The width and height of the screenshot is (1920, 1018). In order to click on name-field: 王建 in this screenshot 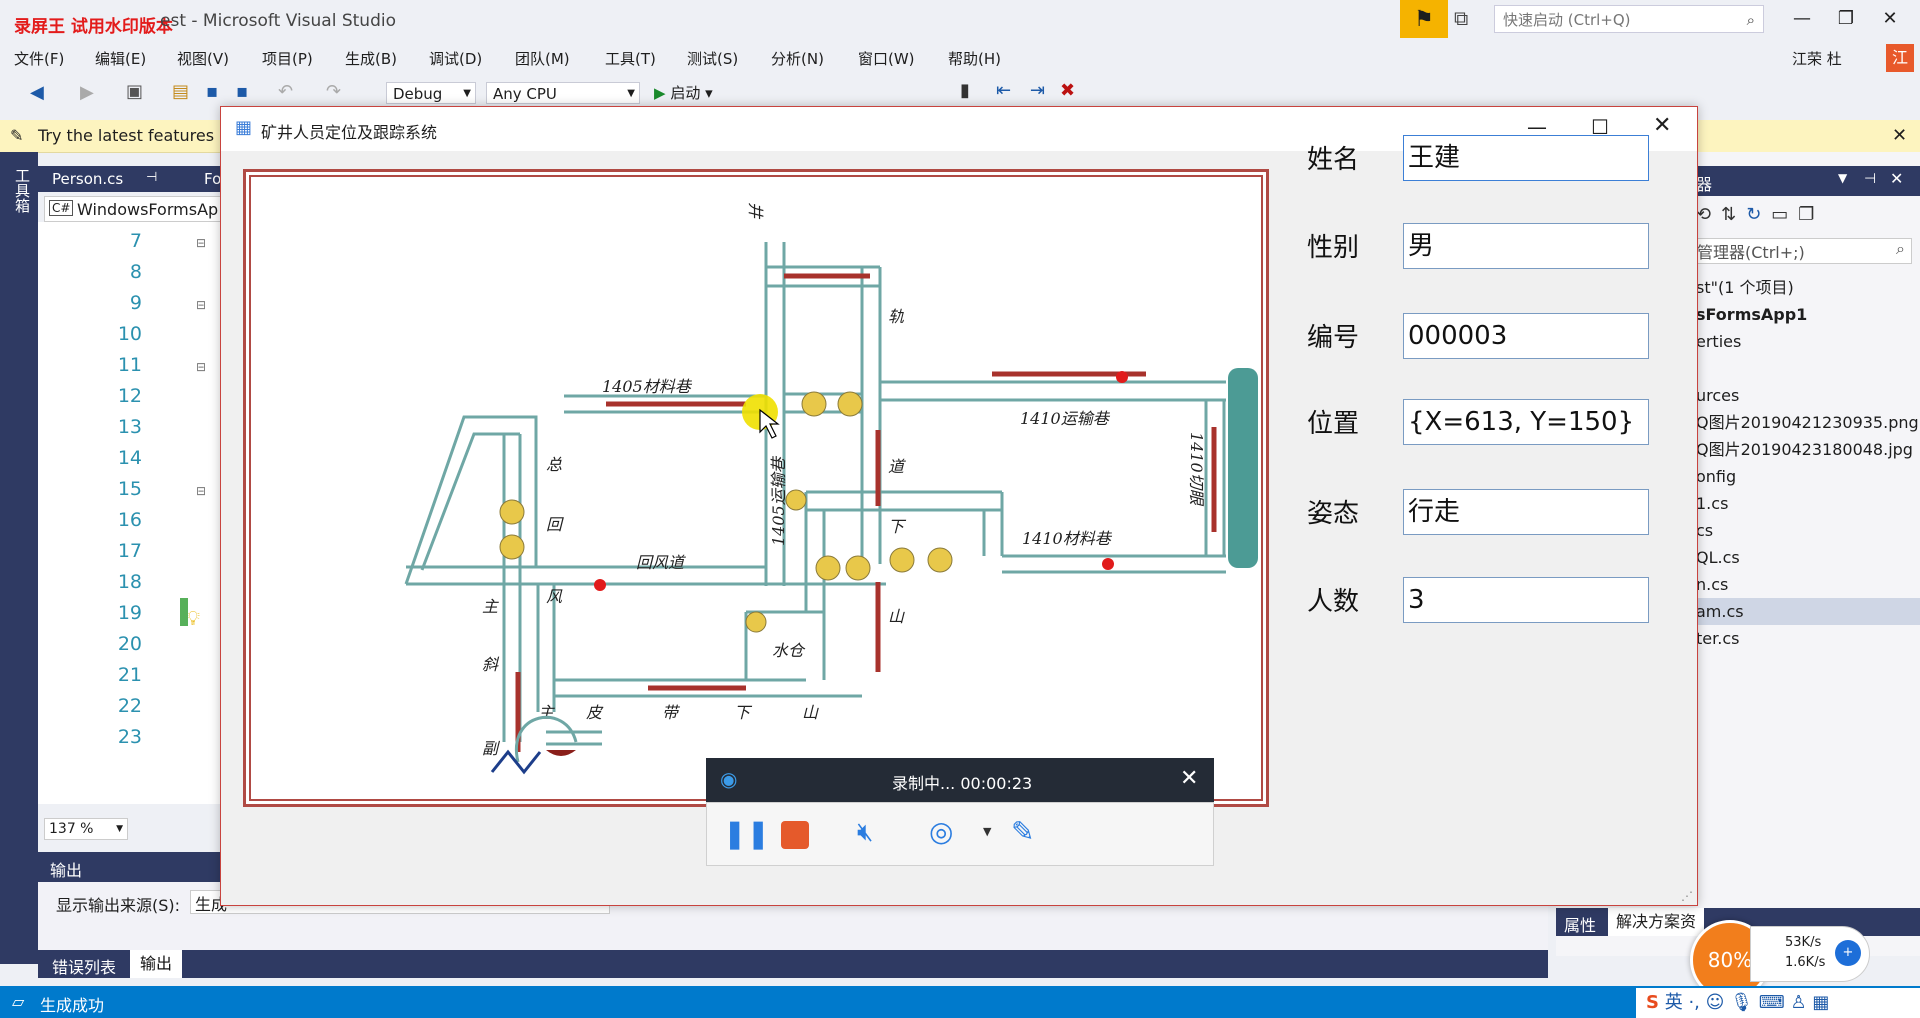, I will do `click(1526, 158)`.